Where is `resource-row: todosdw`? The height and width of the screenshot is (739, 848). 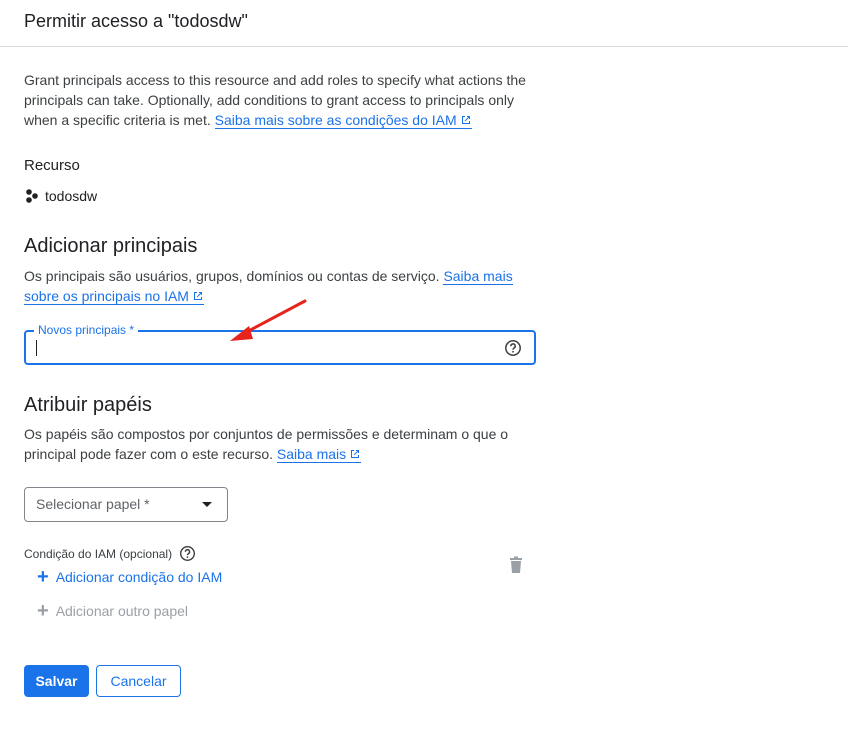
resource-row: todosdw is located at coordinates (60, 196).